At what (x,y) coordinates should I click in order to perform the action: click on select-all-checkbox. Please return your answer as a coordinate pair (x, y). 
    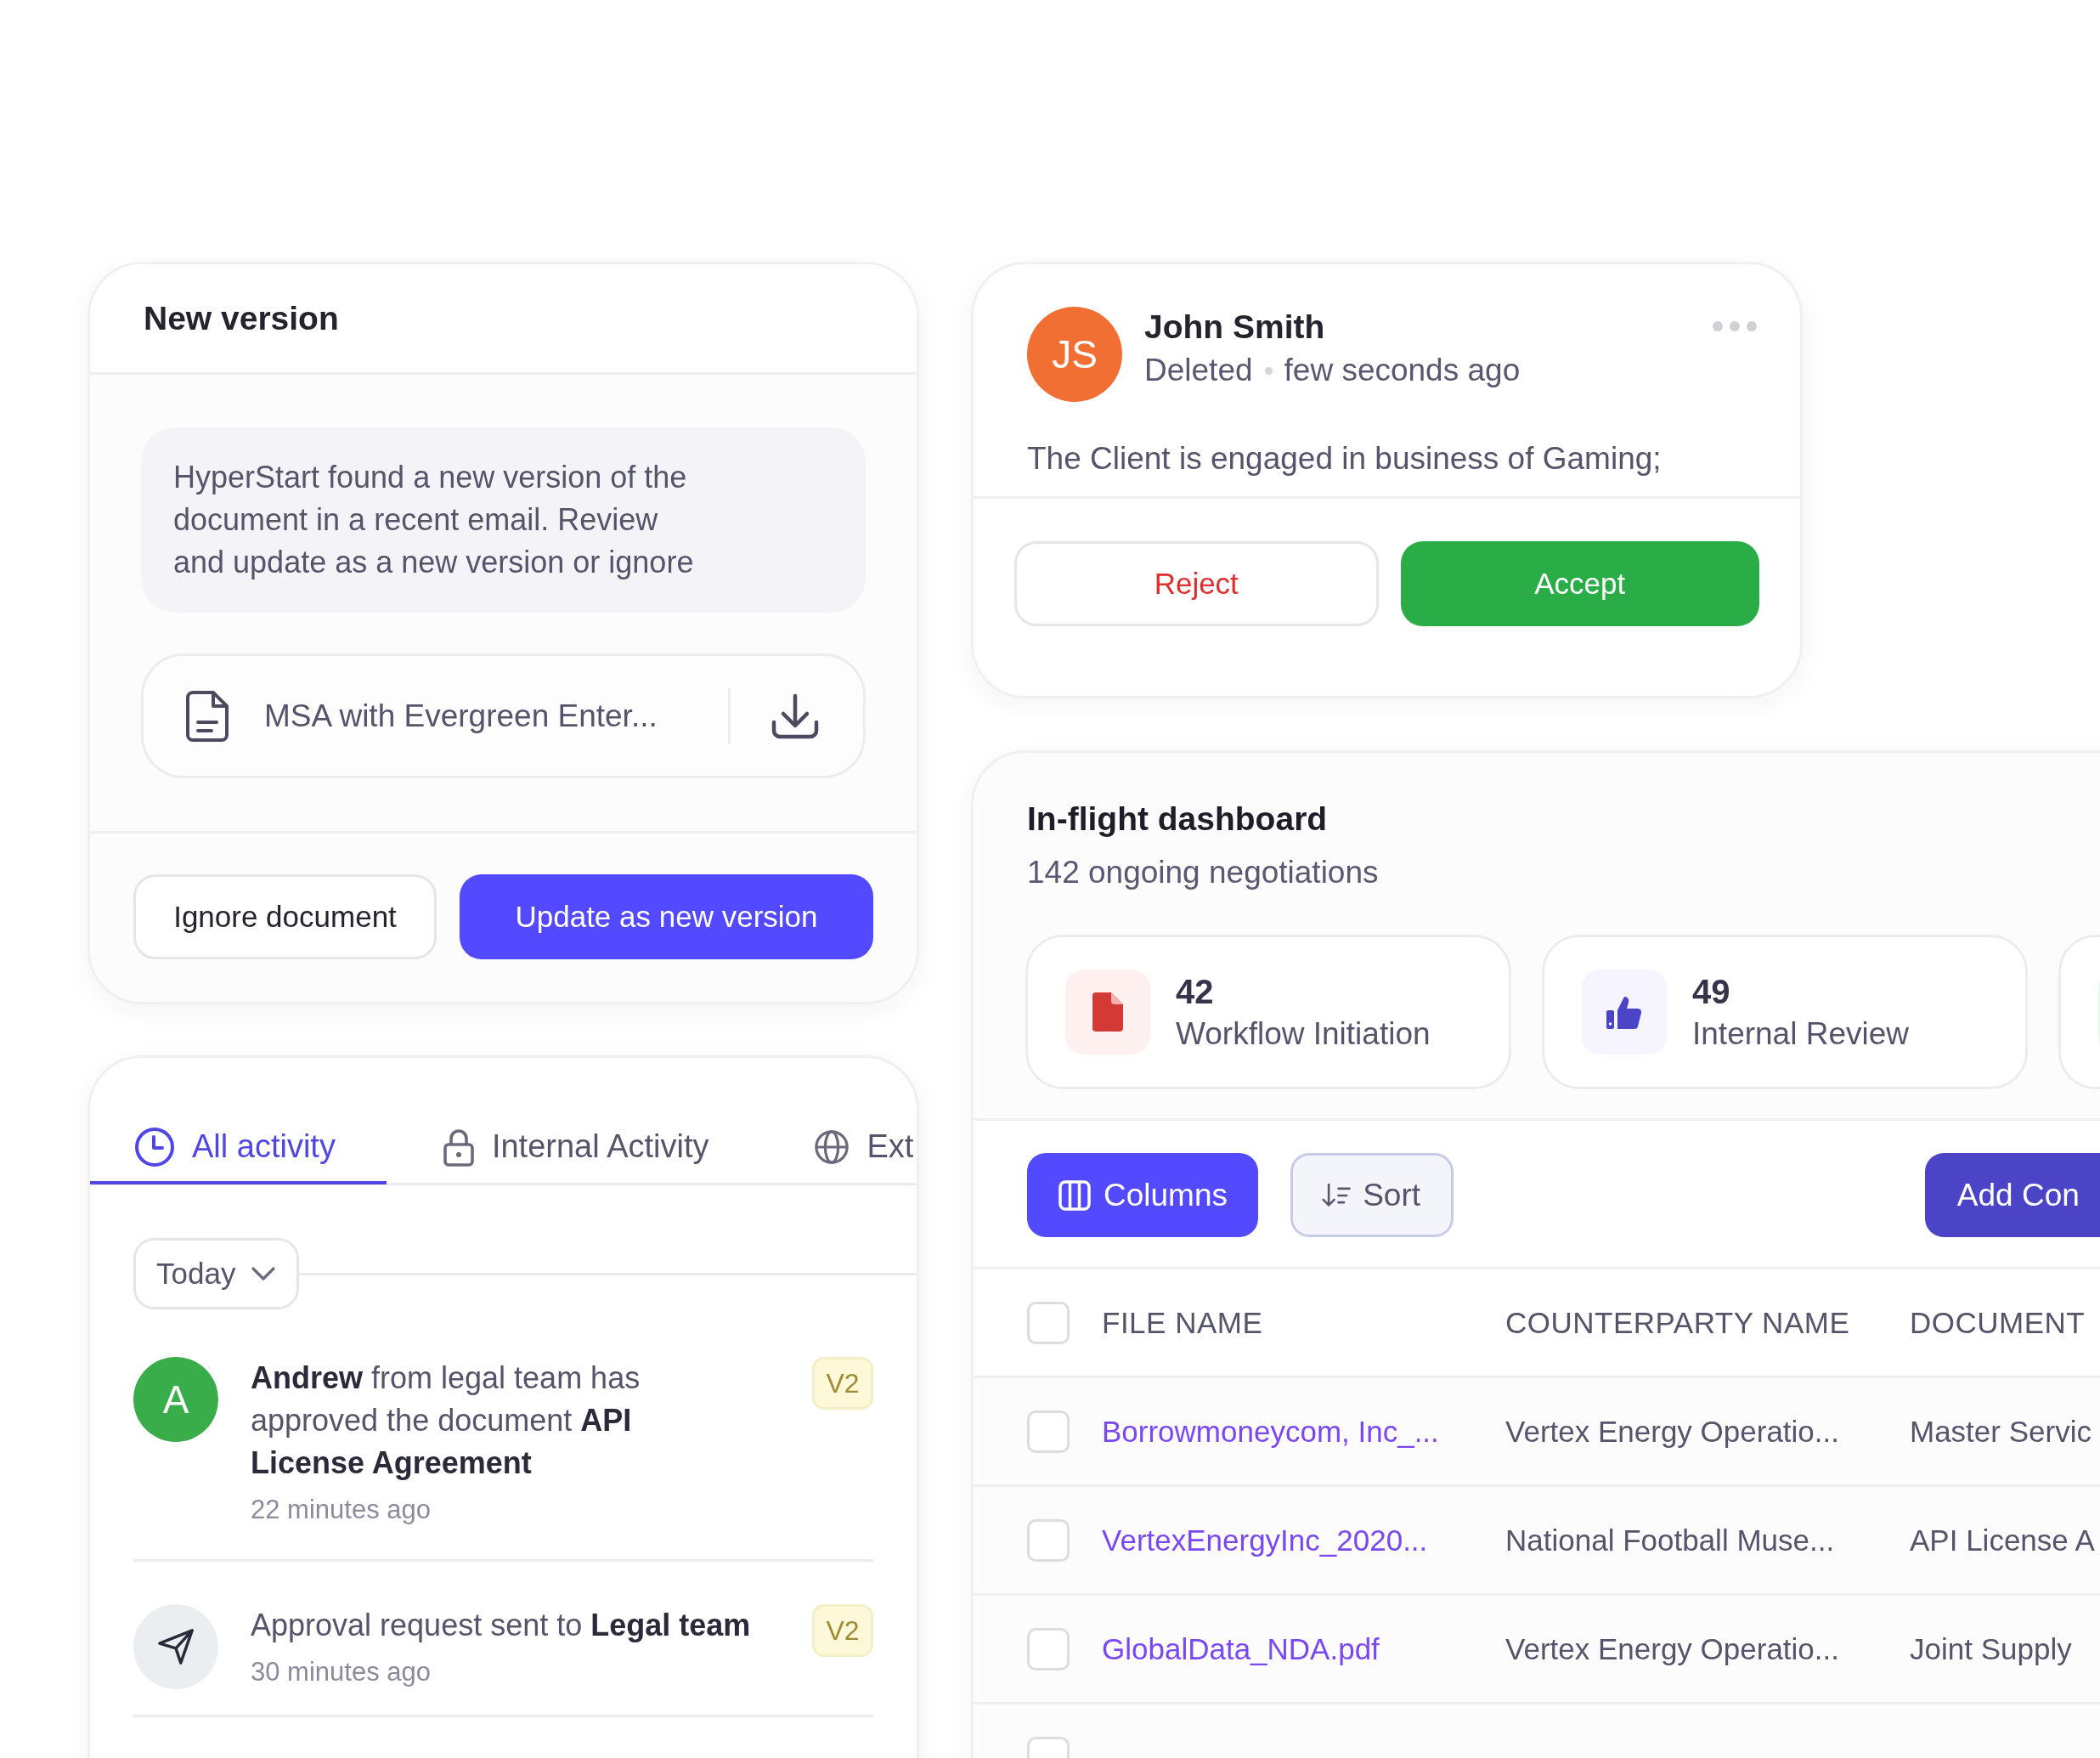
    Looking at the image, I should click on (1048, 1323).